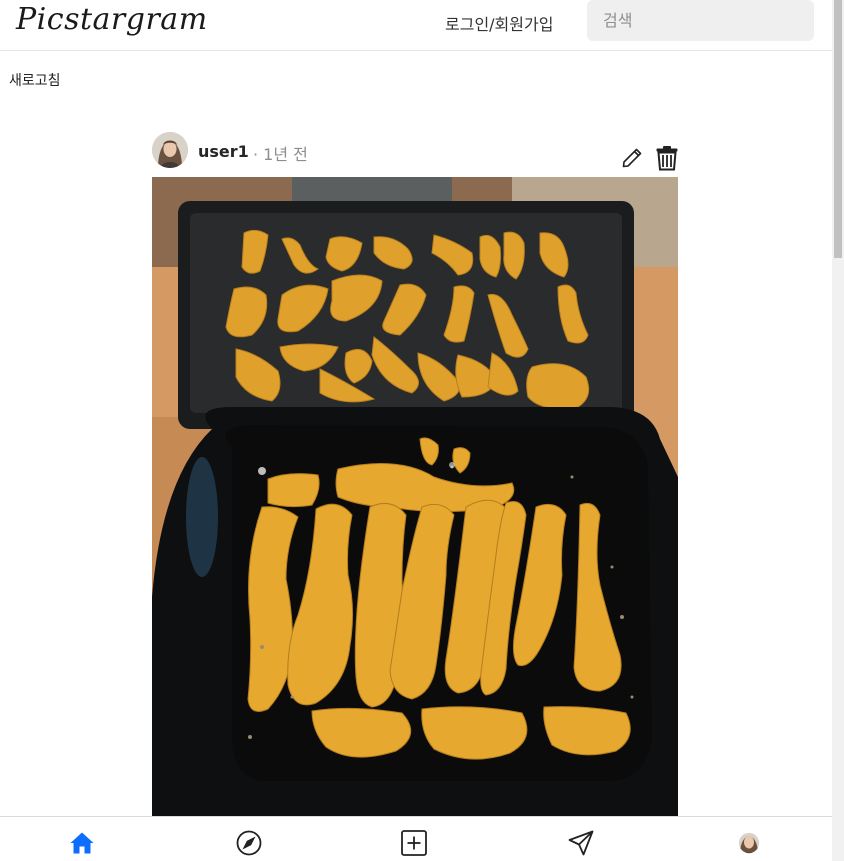  I want to click on nav-profile, so click(749, 843).